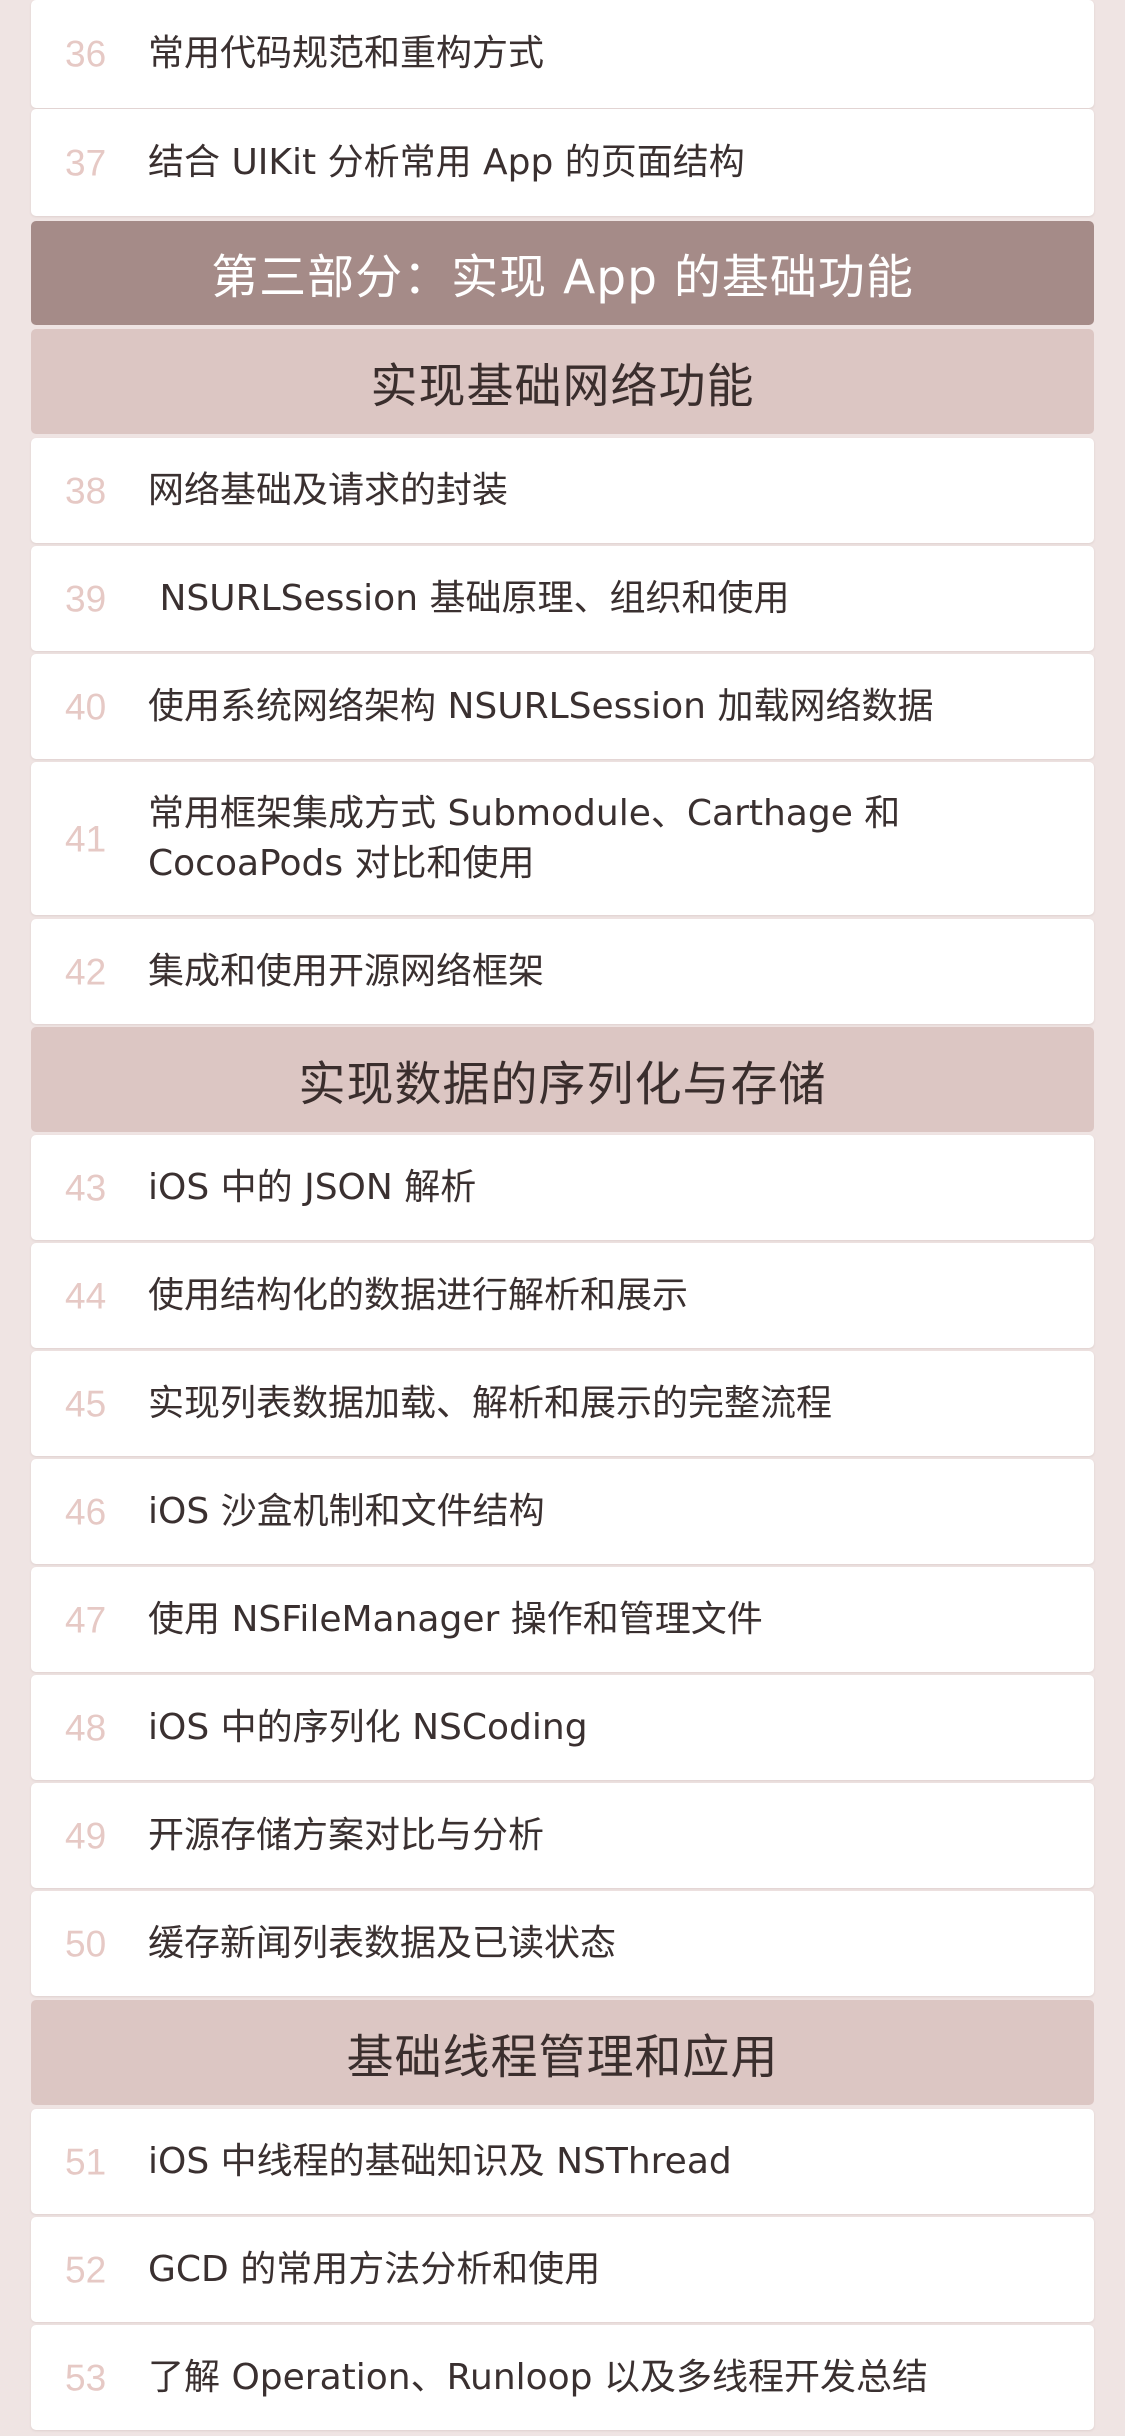  Describe the element at coordinates (562, 971) in the screenshot. I see `lesson-item-42: 42 集成和使用开源网络框架` at that location.